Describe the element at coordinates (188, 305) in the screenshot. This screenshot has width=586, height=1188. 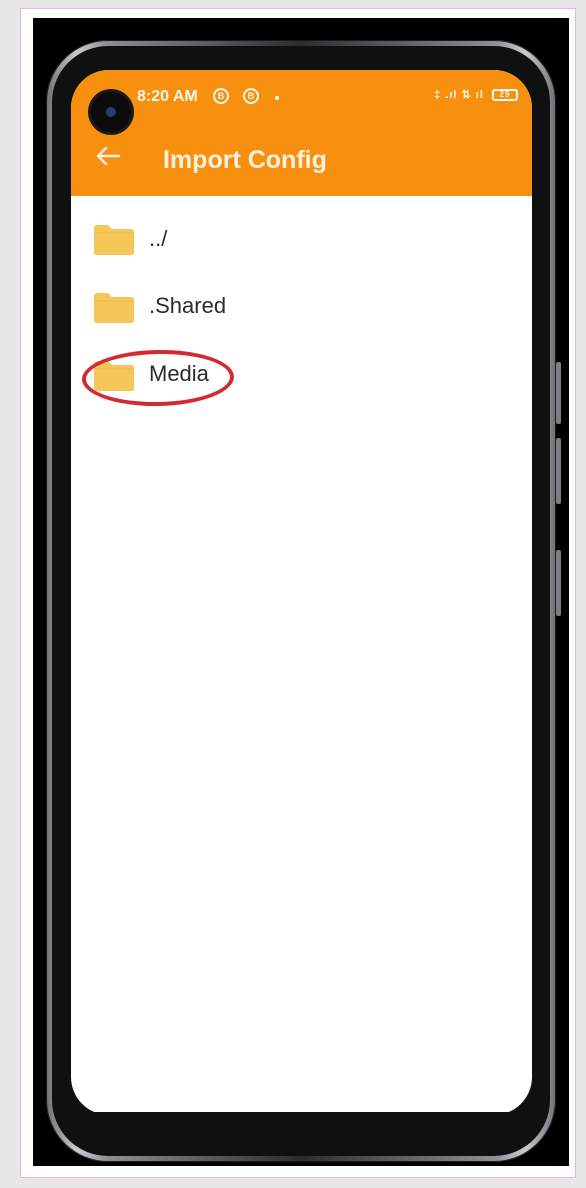
I see `folder-label: .Shared` at that location.